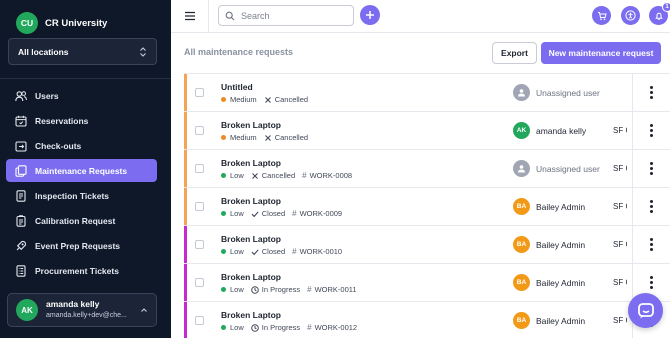 This screenshot has height=338, width=670. What do you see at coordinates (549, 130) in the screenshot?
I see `assignee: AK amanda kelly` at bounding box center [549, 130].